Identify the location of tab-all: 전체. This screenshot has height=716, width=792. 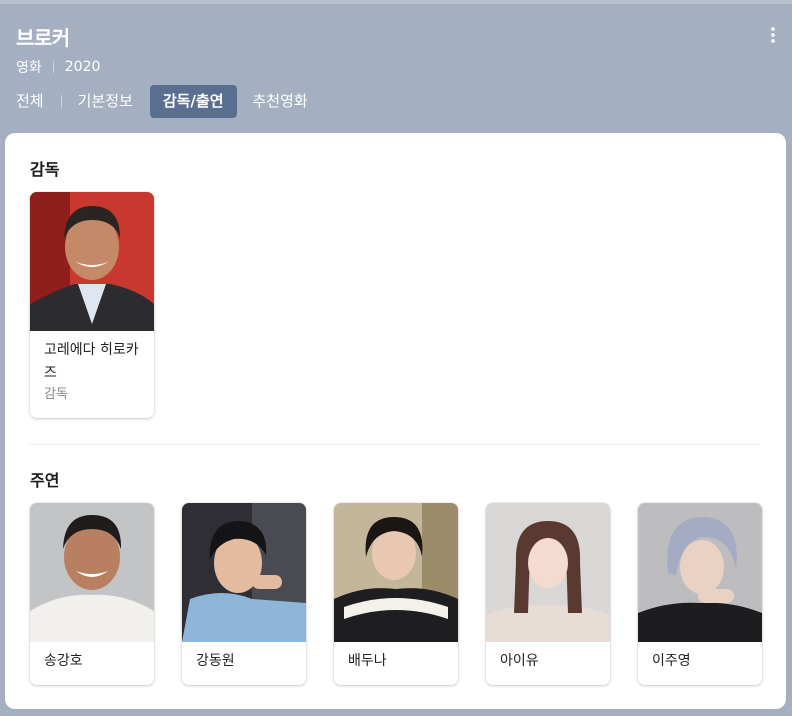
(30, 101).